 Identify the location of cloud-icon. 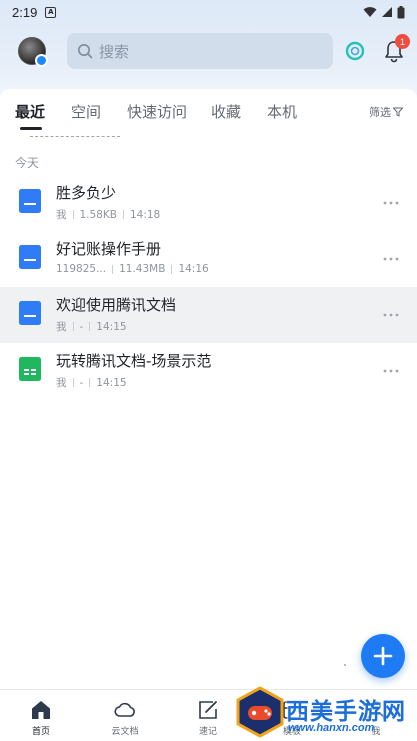
(124, 709).